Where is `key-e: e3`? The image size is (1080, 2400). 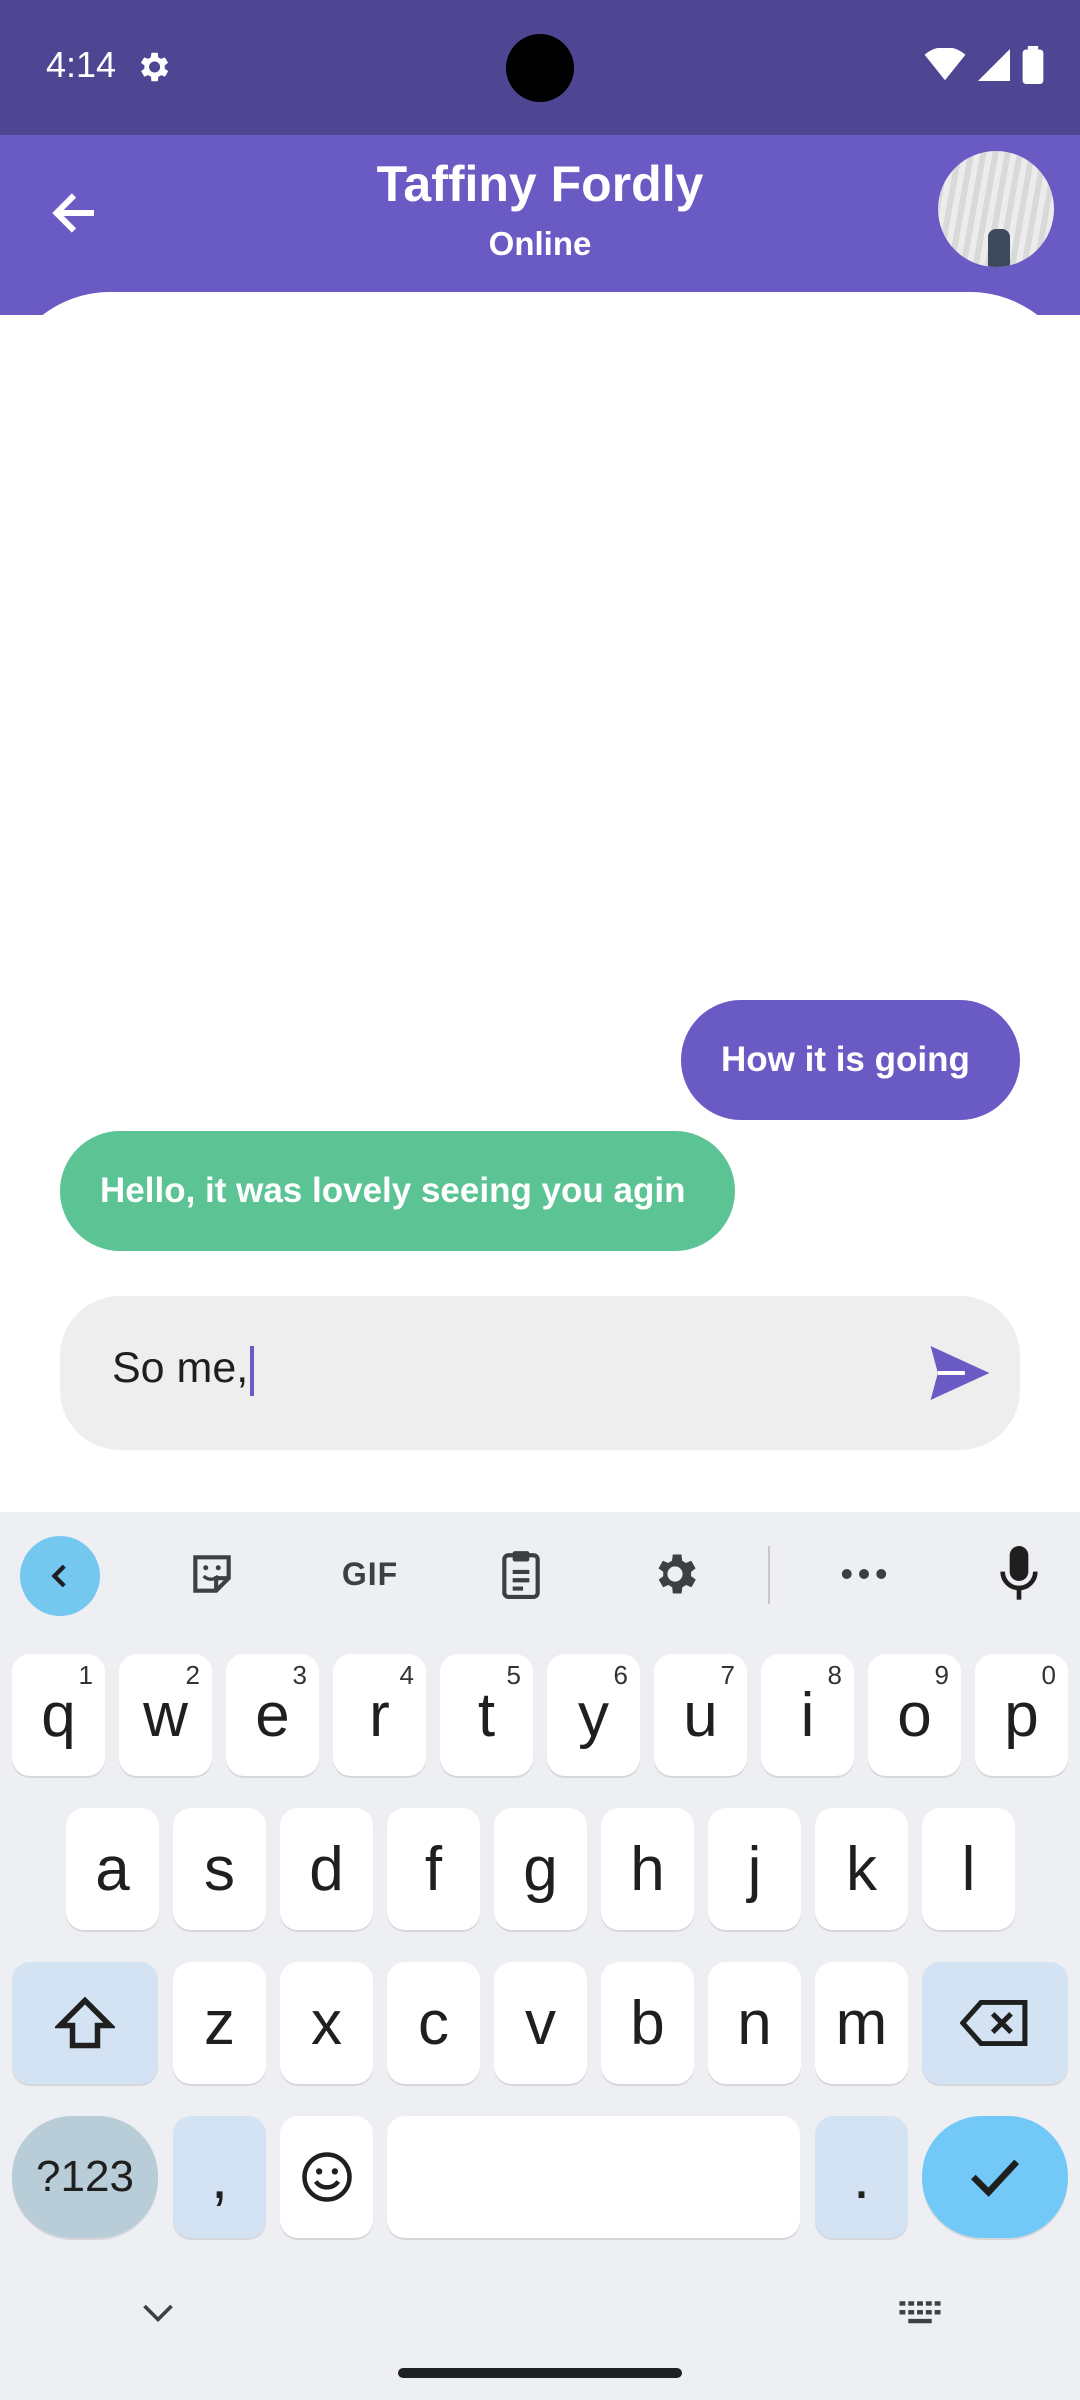 key-e: e3 is located at coordinates (272, 1715).